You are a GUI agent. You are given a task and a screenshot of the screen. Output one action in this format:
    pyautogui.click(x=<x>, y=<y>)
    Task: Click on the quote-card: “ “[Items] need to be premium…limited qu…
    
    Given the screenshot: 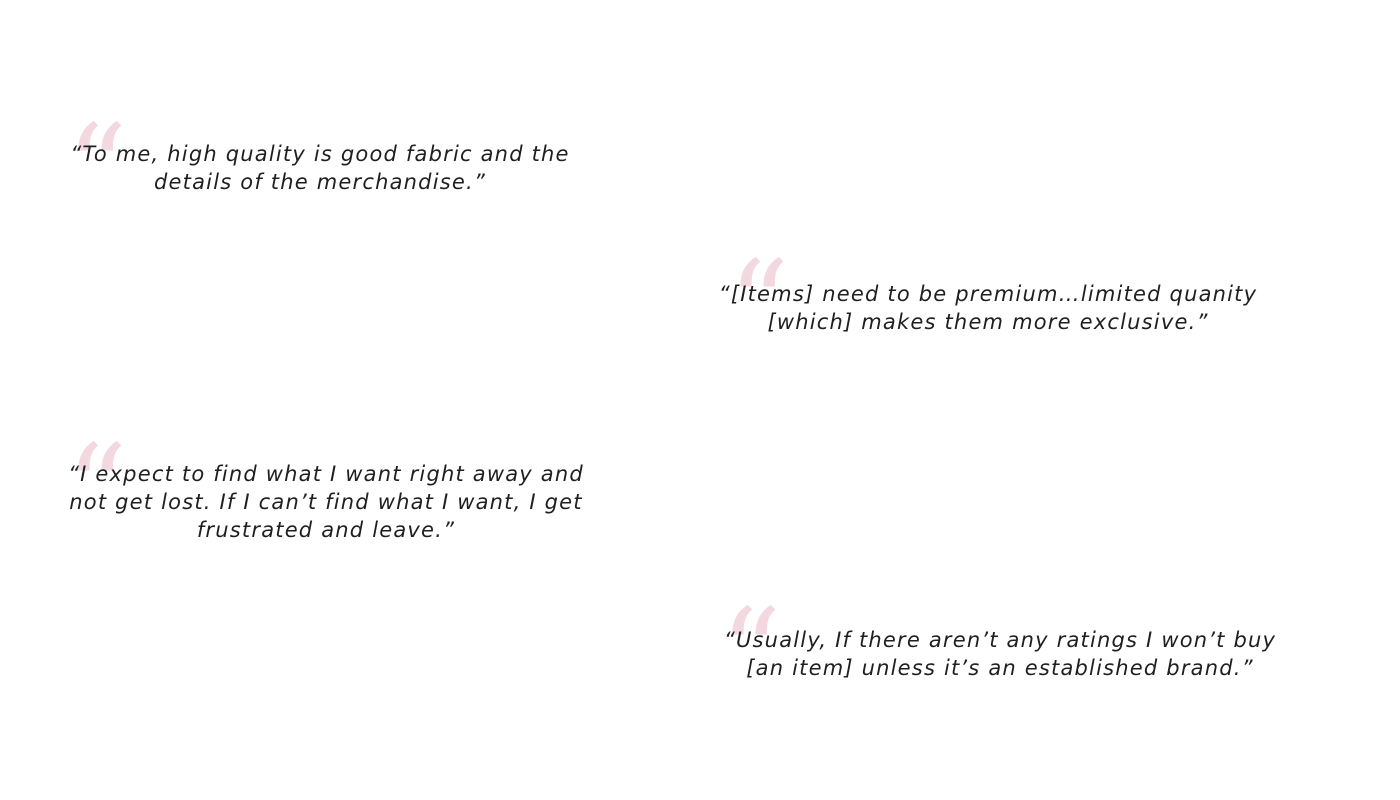 What is the action you would take?
    pyautogui.click(x=988, y=306)
    